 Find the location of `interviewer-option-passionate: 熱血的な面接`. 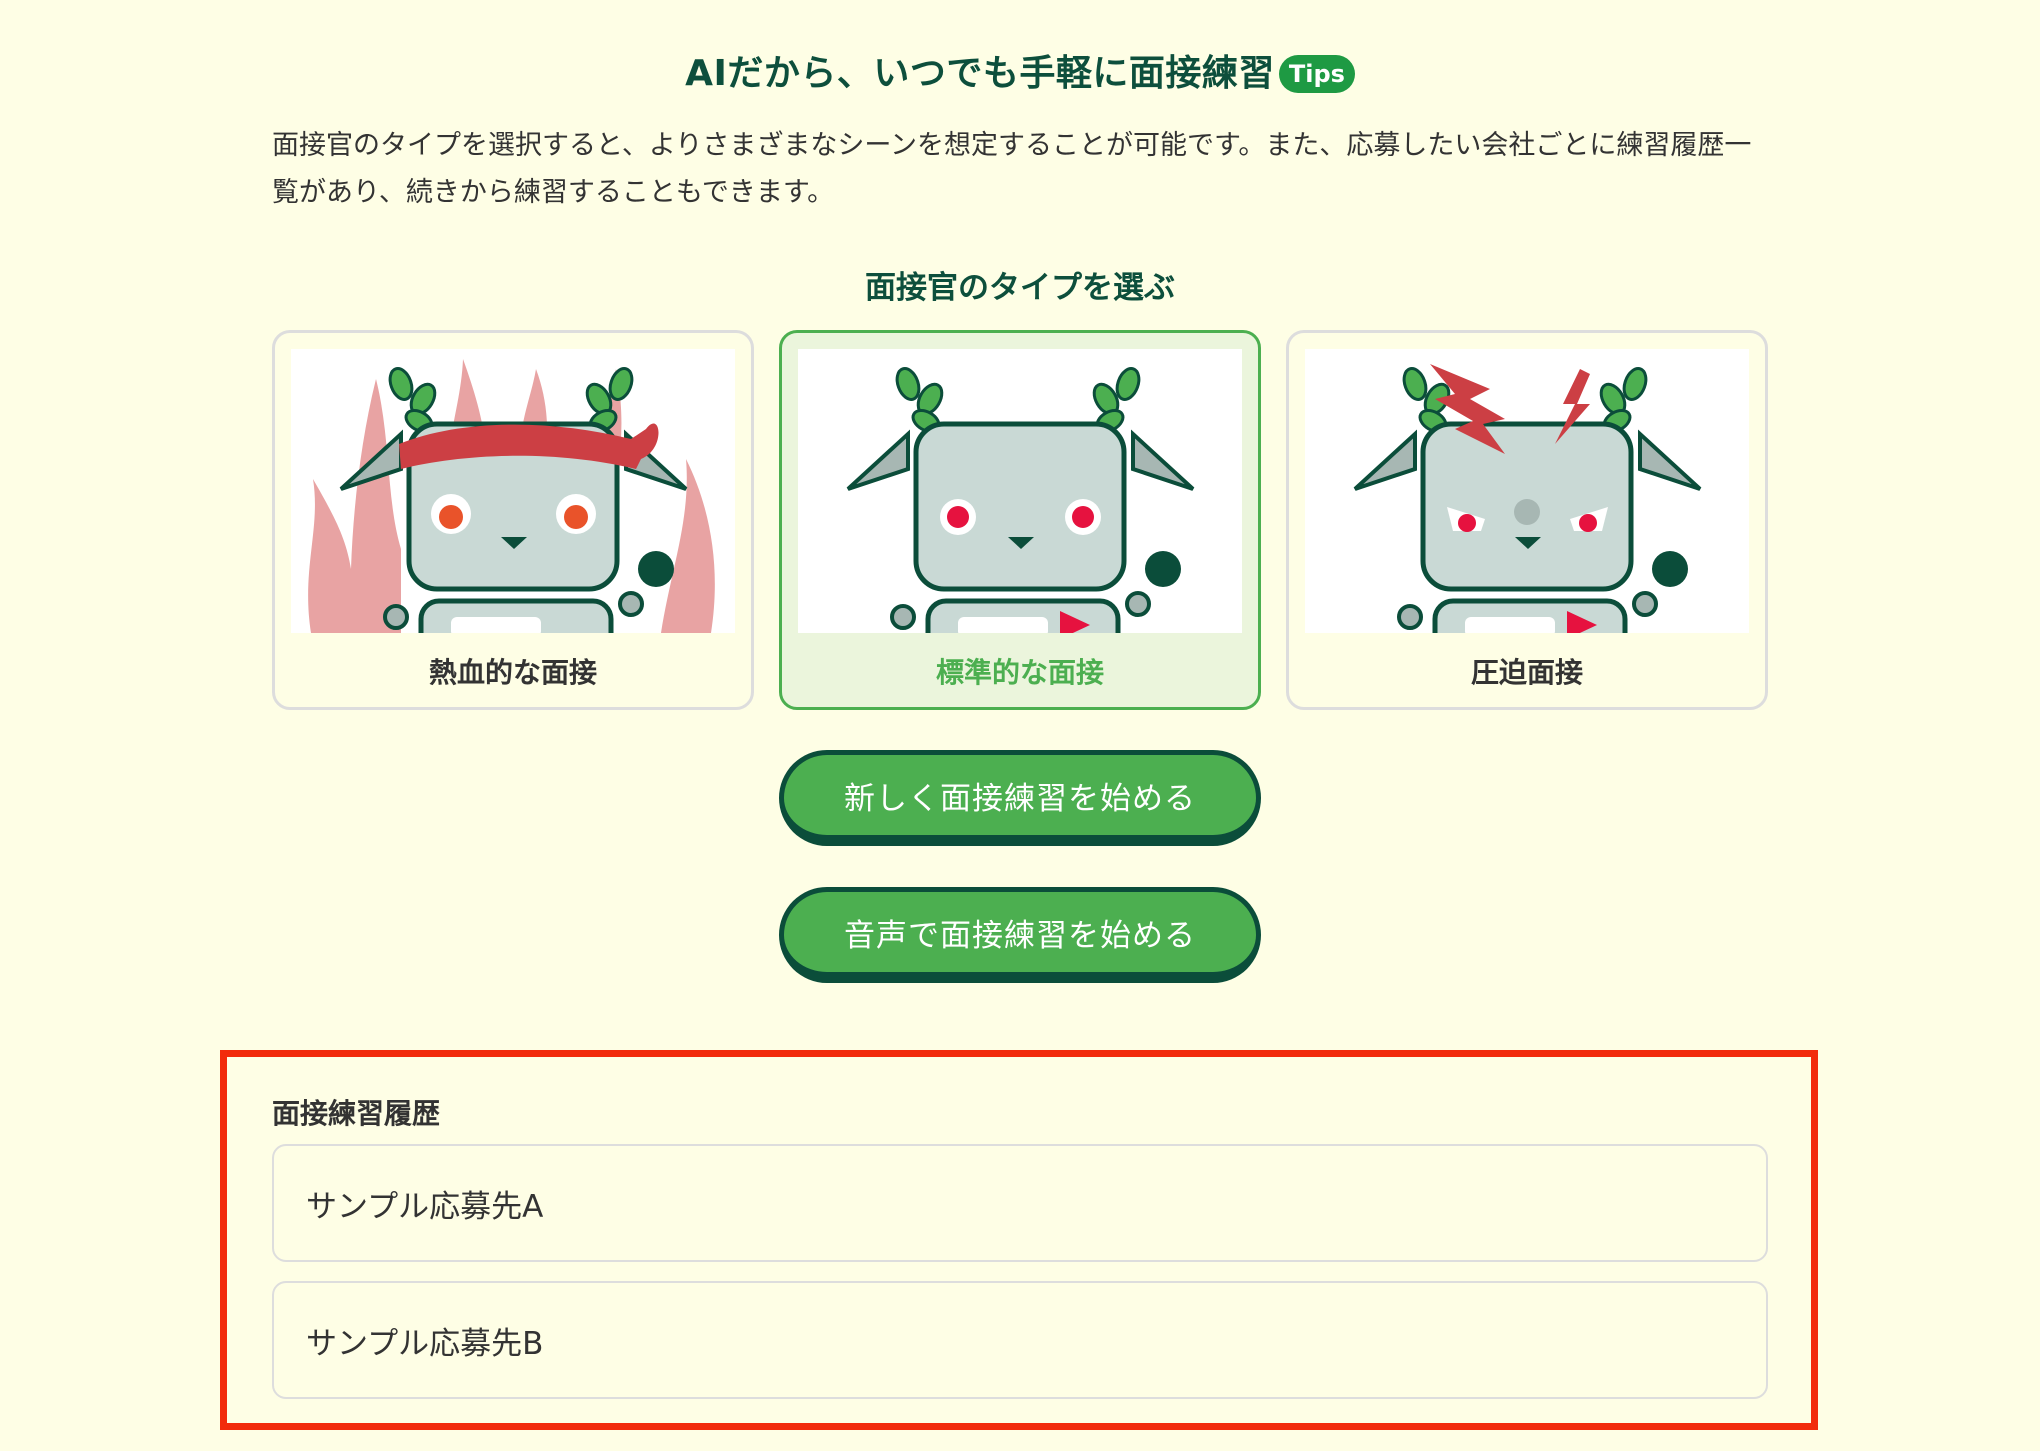

interviewer-option-passionate: 熱血的な面接 is located at coordinates (513, 520).